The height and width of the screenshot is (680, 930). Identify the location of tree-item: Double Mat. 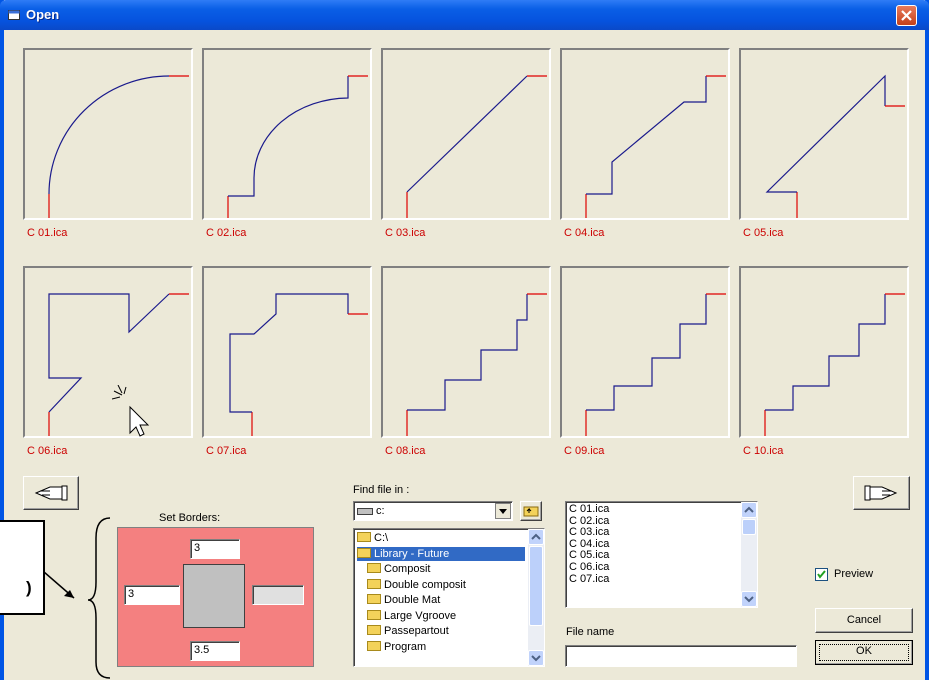
(398, 600).